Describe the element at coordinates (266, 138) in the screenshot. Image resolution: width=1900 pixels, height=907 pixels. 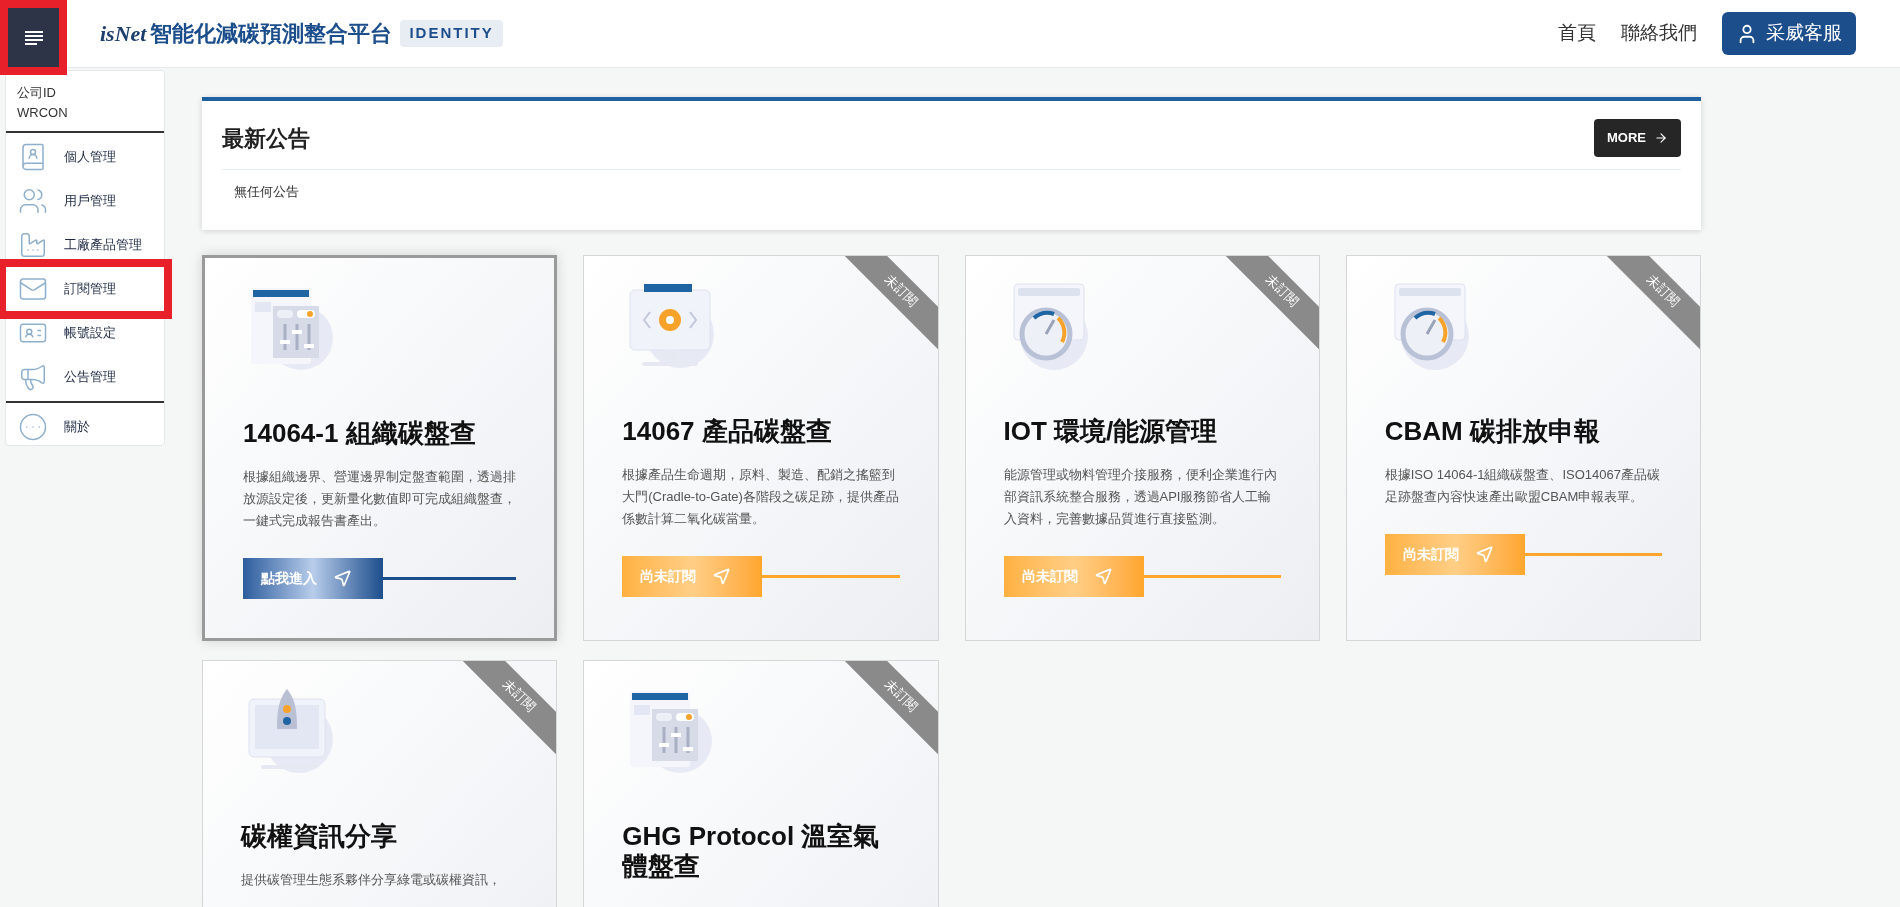
I see `panel-title: 最新公告` at that location.